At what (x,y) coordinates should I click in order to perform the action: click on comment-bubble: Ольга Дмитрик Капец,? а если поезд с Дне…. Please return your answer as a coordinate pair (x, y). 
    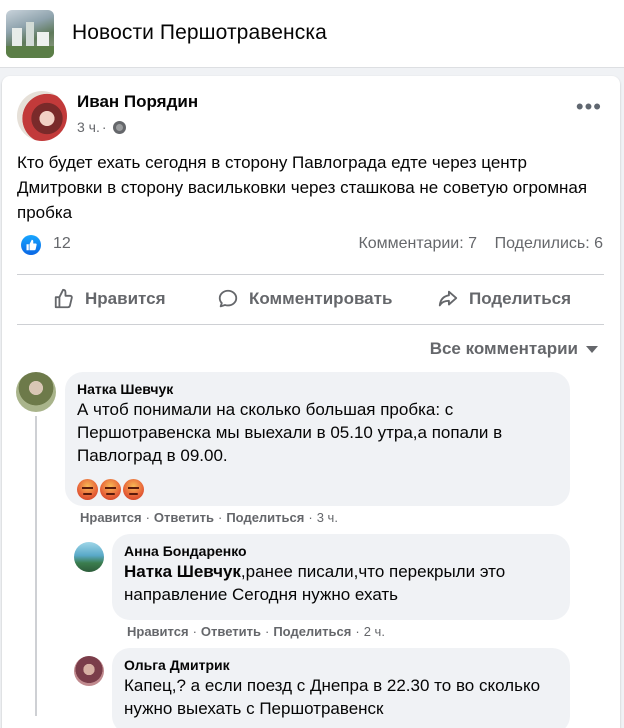
    Looking at the image, I should click on (341, 688).